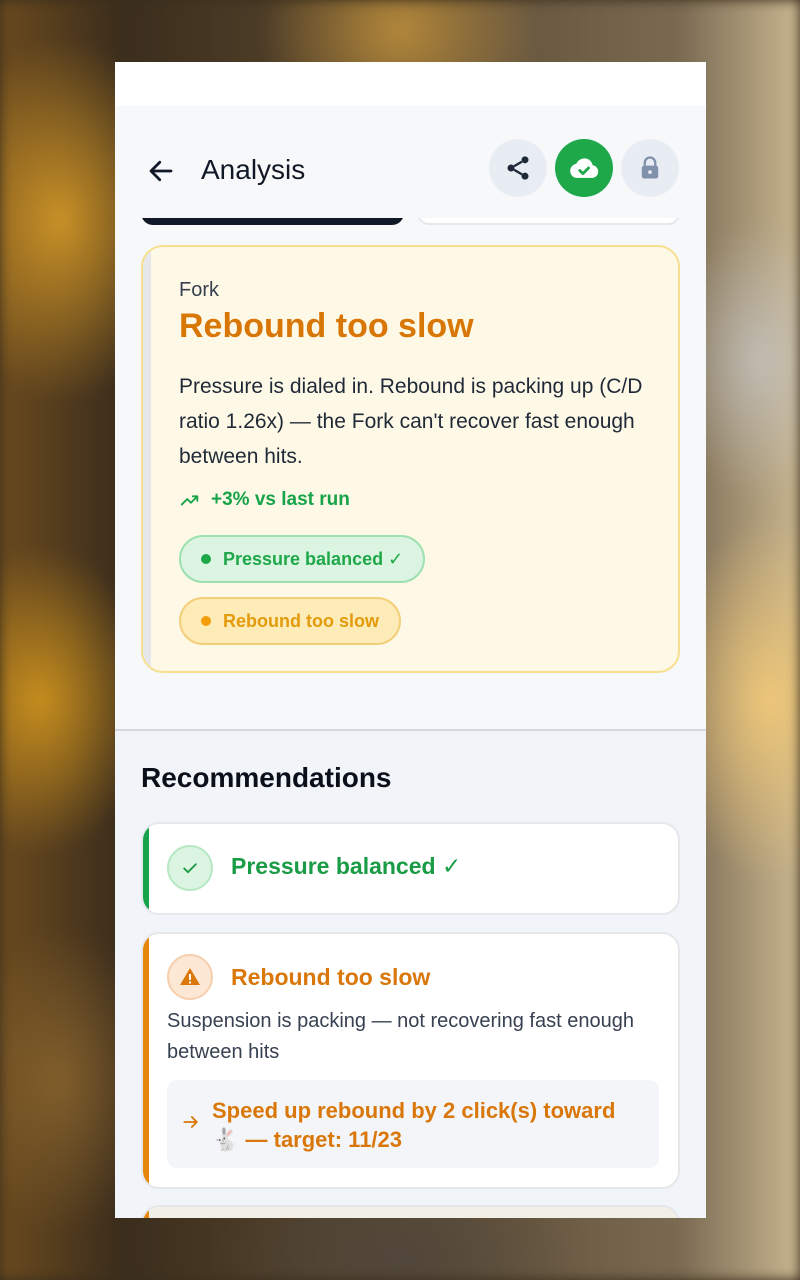  Describe the element at coordinates (331, 977) in the screenshot. I see `recommendation-title: Rebound too slow` at that location.